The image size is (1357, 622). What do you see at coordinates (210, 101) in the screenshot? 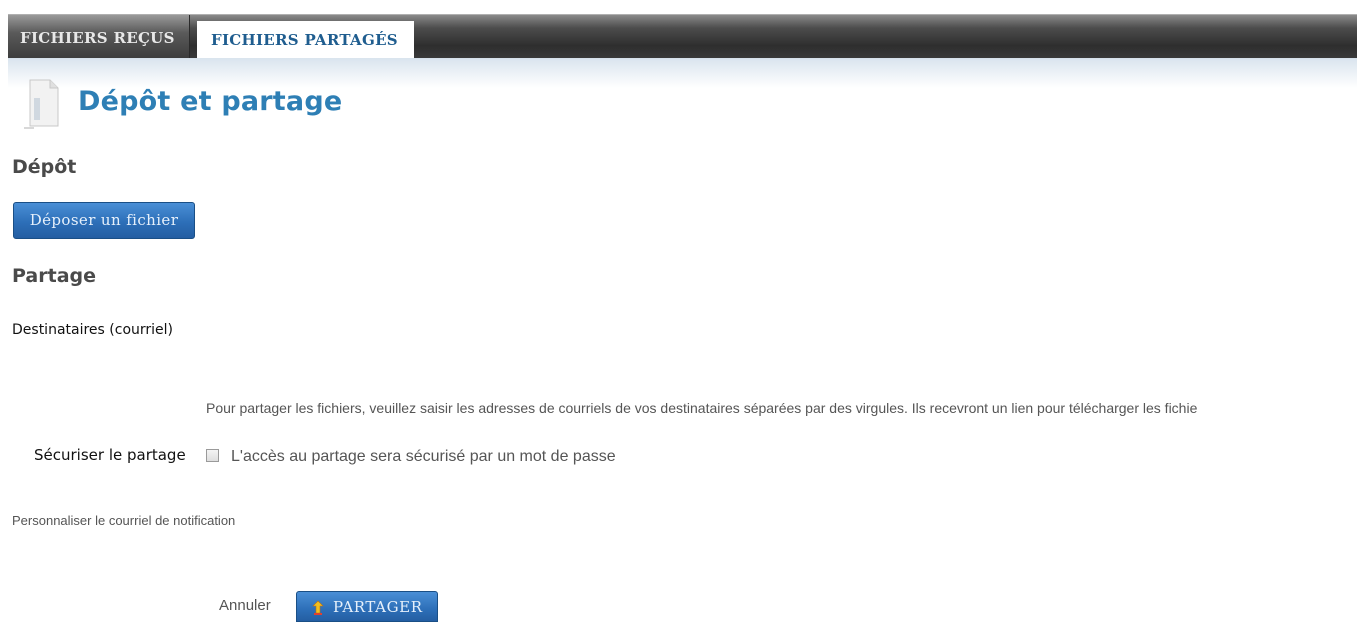
I see `page-title: Dépôt et partage` at bounding box center [210, 101].